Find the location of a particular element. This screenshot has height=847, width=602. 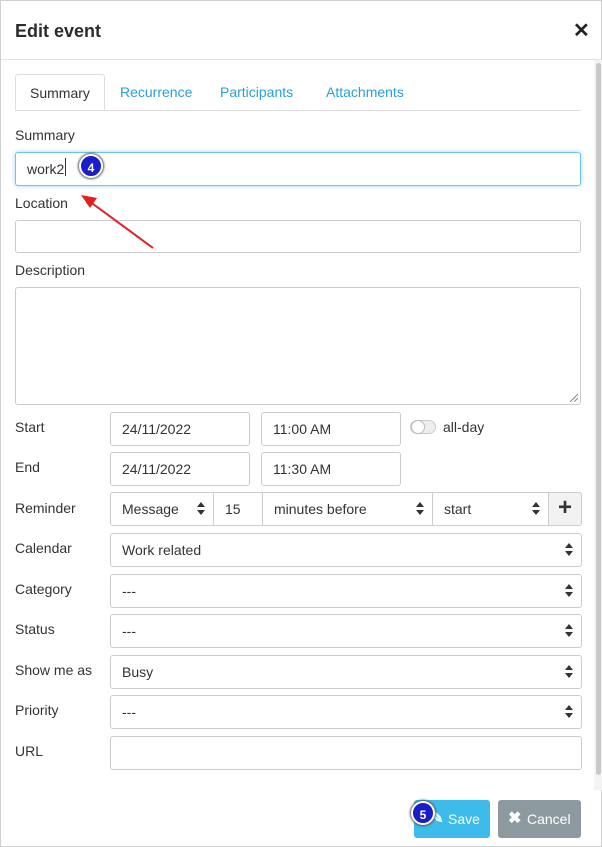

annotation-arrow-icon is located at coordinates (117, 222).